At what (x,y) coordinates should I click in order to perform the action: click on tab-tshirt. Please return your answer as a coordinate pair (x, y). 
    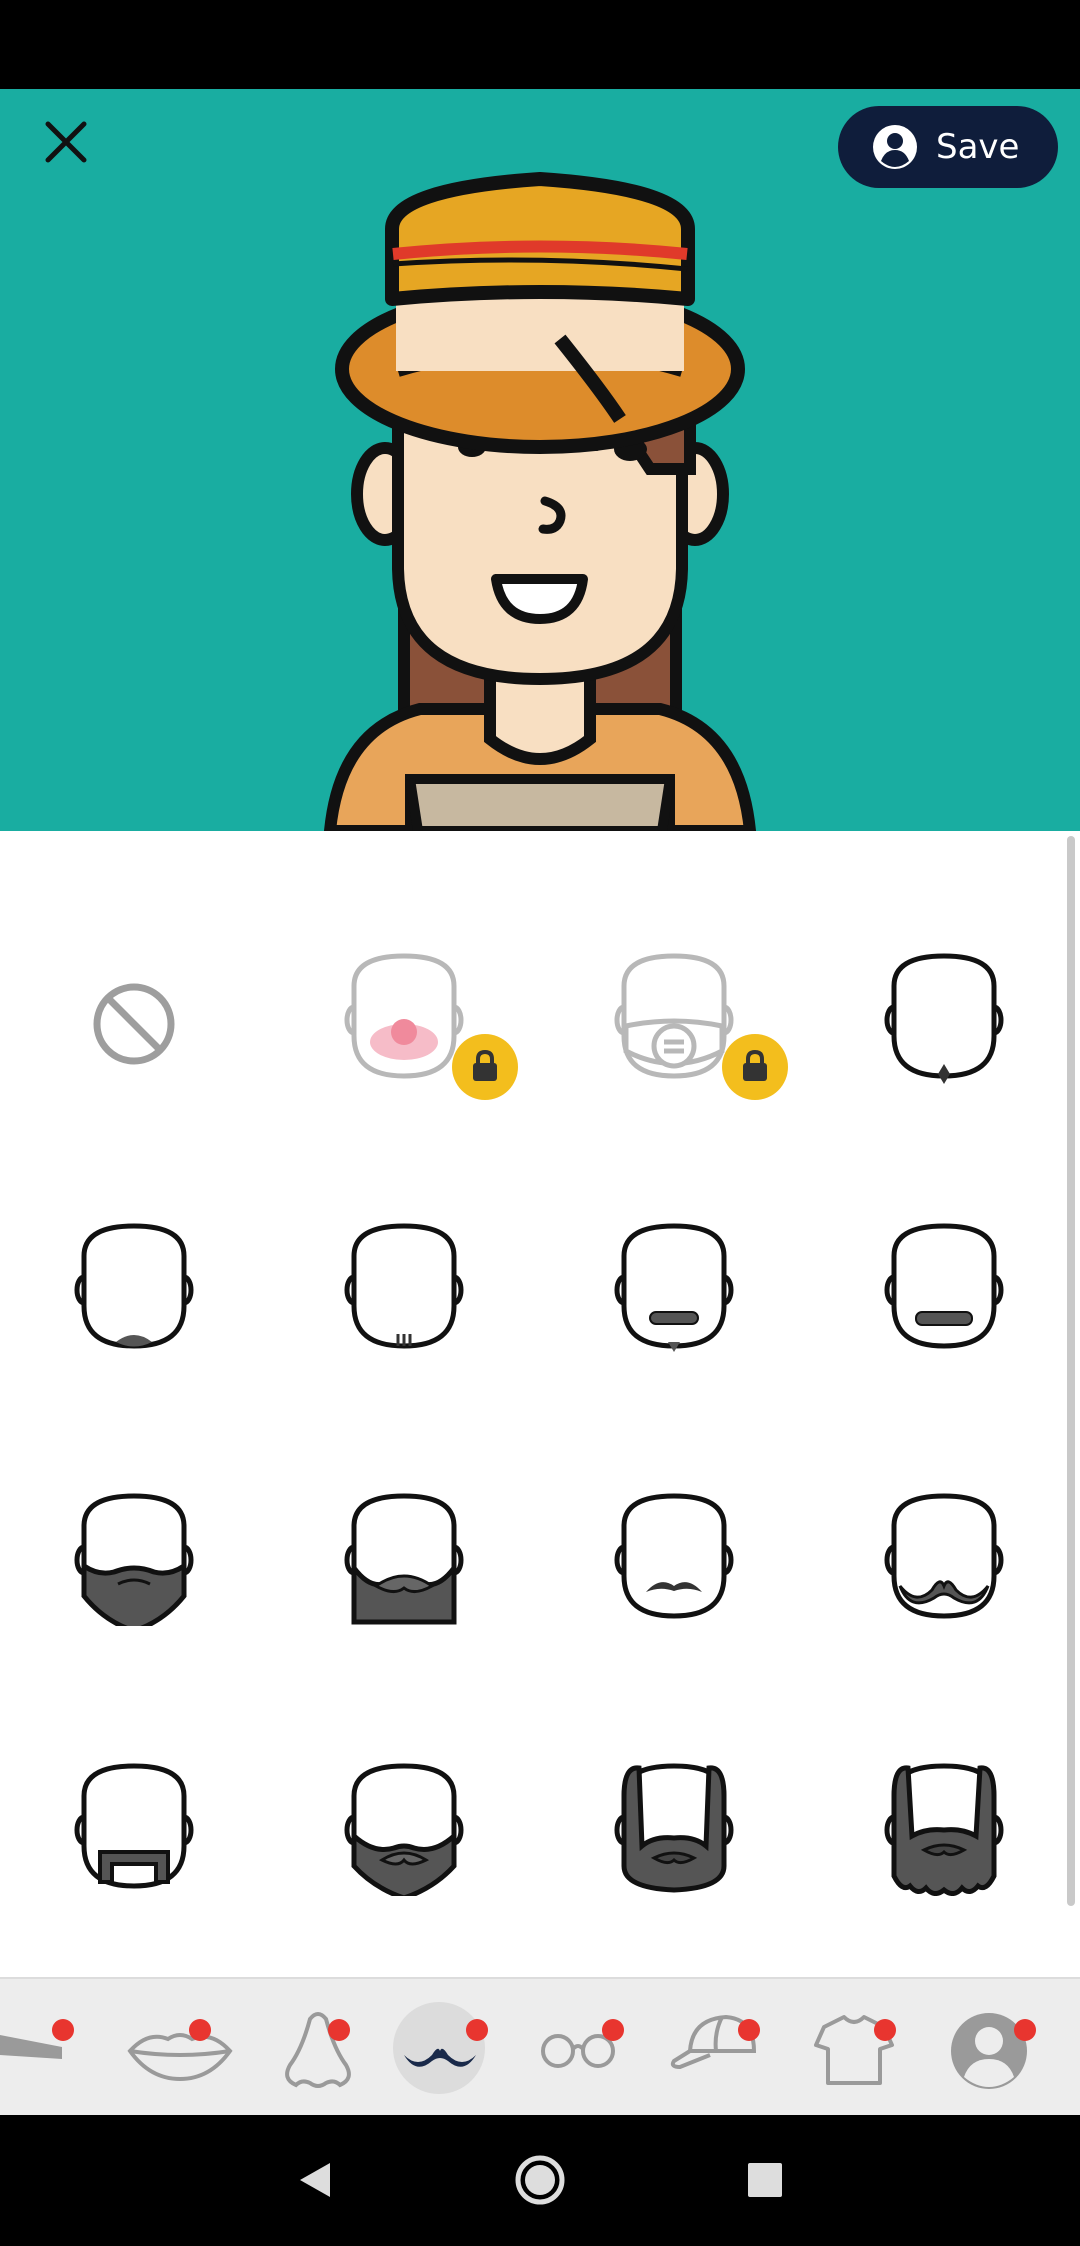
    Looking at the image, I should click on (873, 2048).